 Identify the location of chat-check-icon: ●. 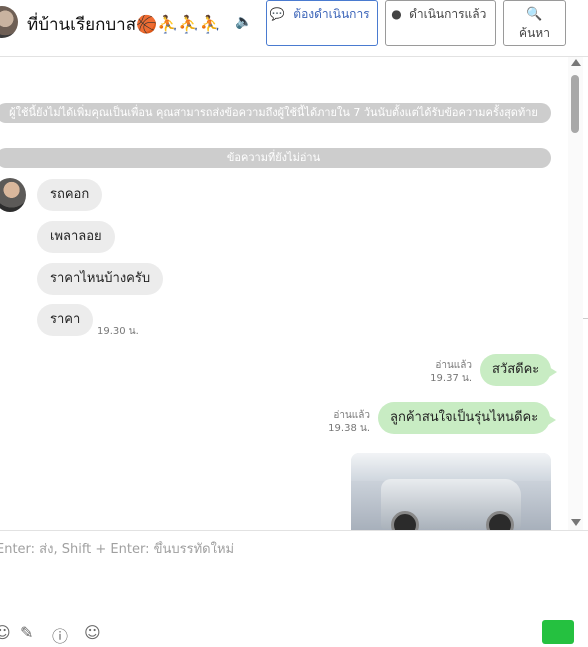
(396, 14).